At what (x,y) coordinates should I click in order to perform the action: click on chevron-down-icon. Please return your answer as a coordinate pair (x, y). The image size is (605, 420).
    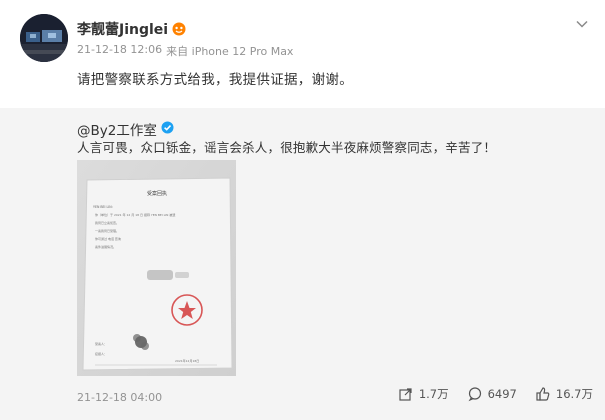
    Looking at the image, I should click on (582, 23).